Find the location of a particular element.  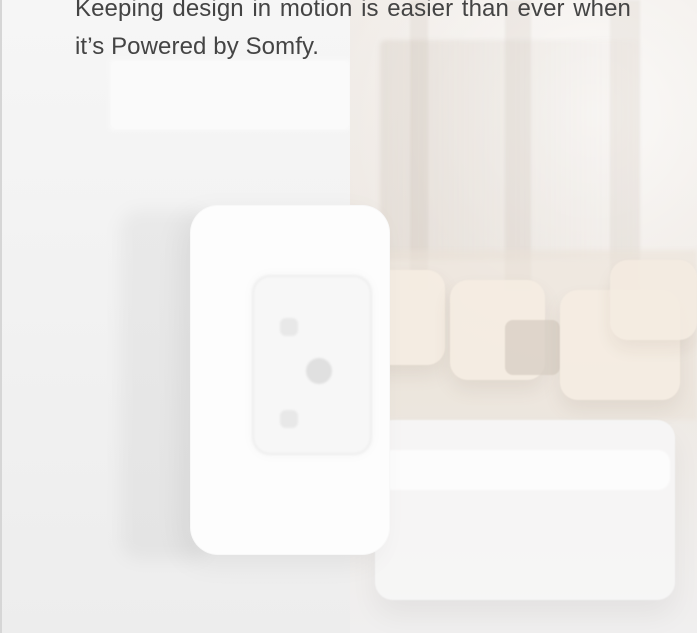

ottoman-highlight is located at coordinates (525, 470).